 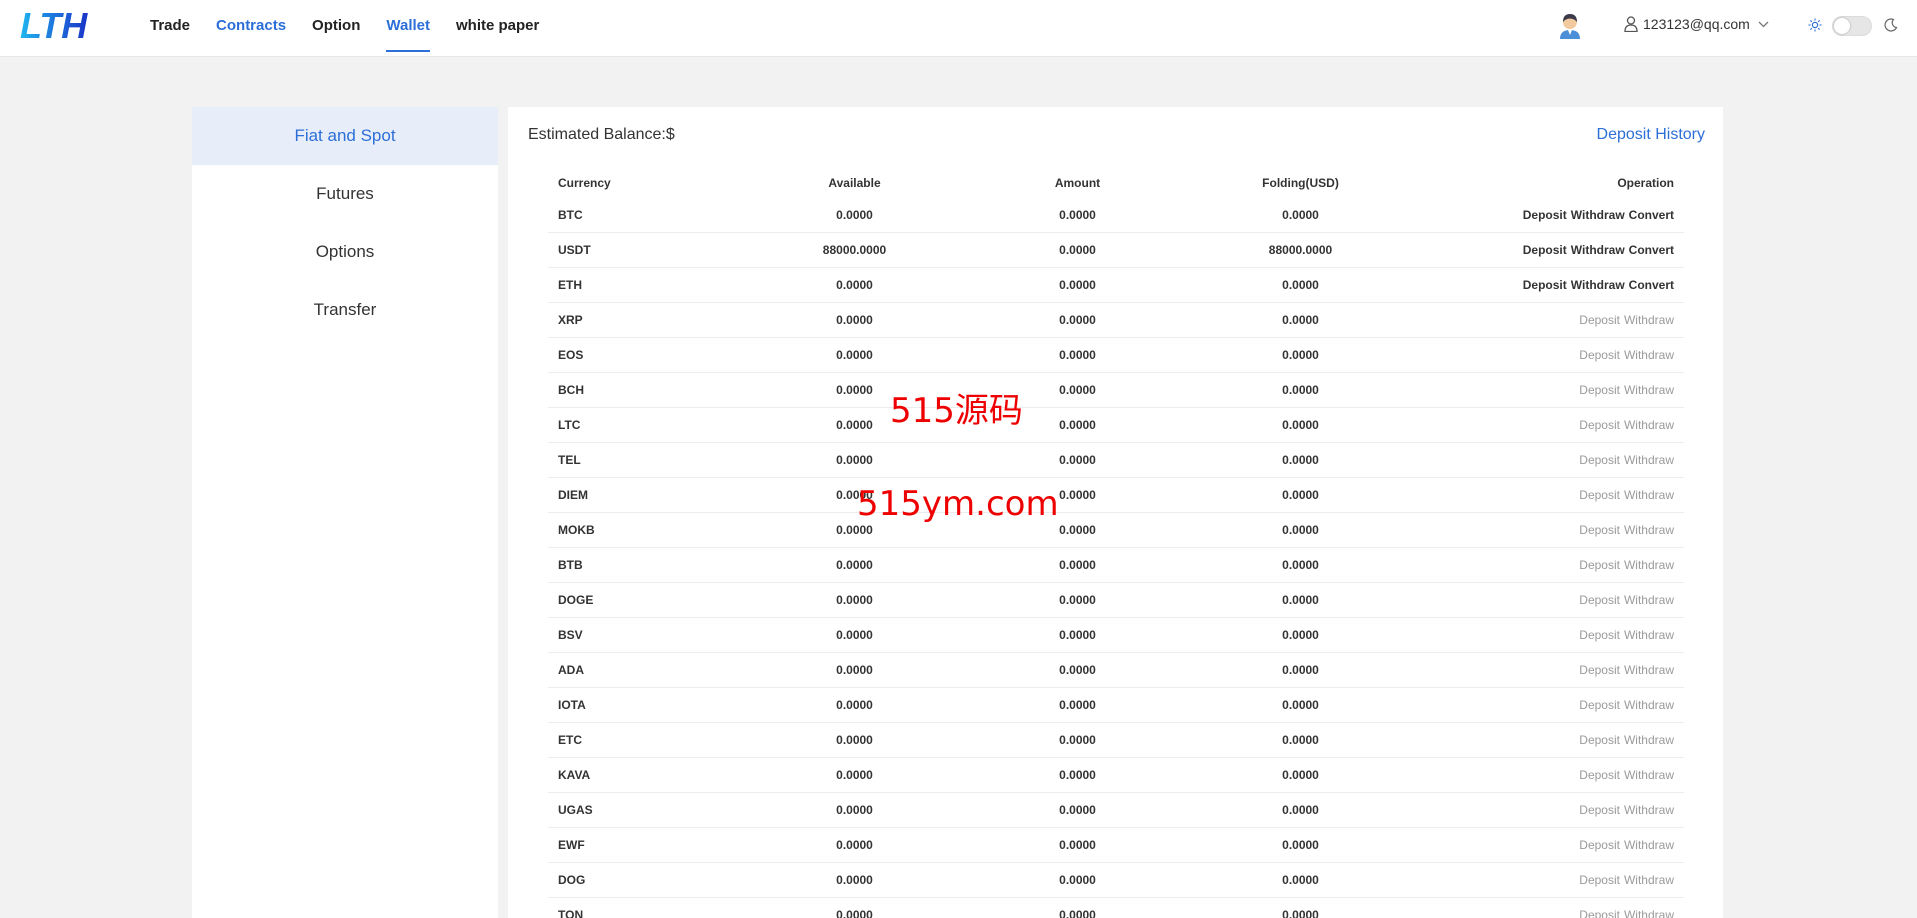 I want to click on nav-contracts: Contracts, so click(x=251, y=26).